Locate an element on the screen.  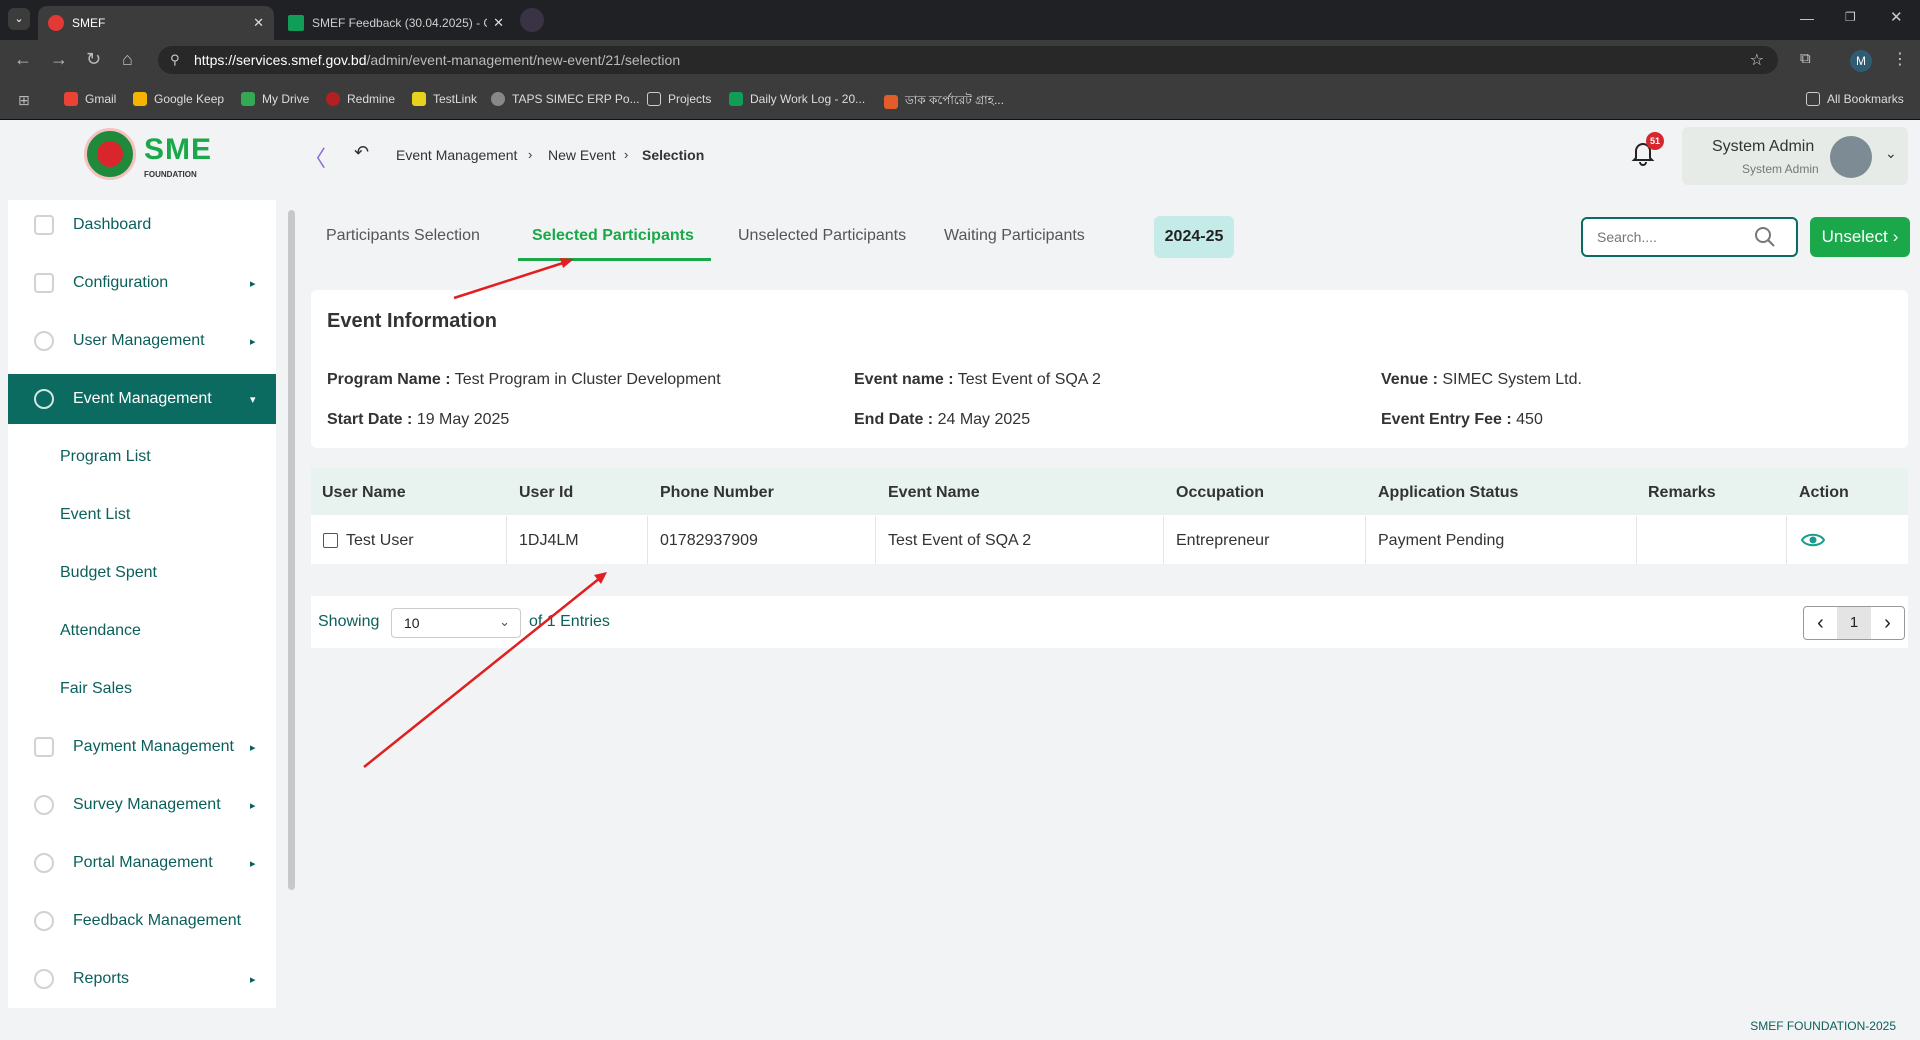
arrowhead is located at coordinates (567, 263).